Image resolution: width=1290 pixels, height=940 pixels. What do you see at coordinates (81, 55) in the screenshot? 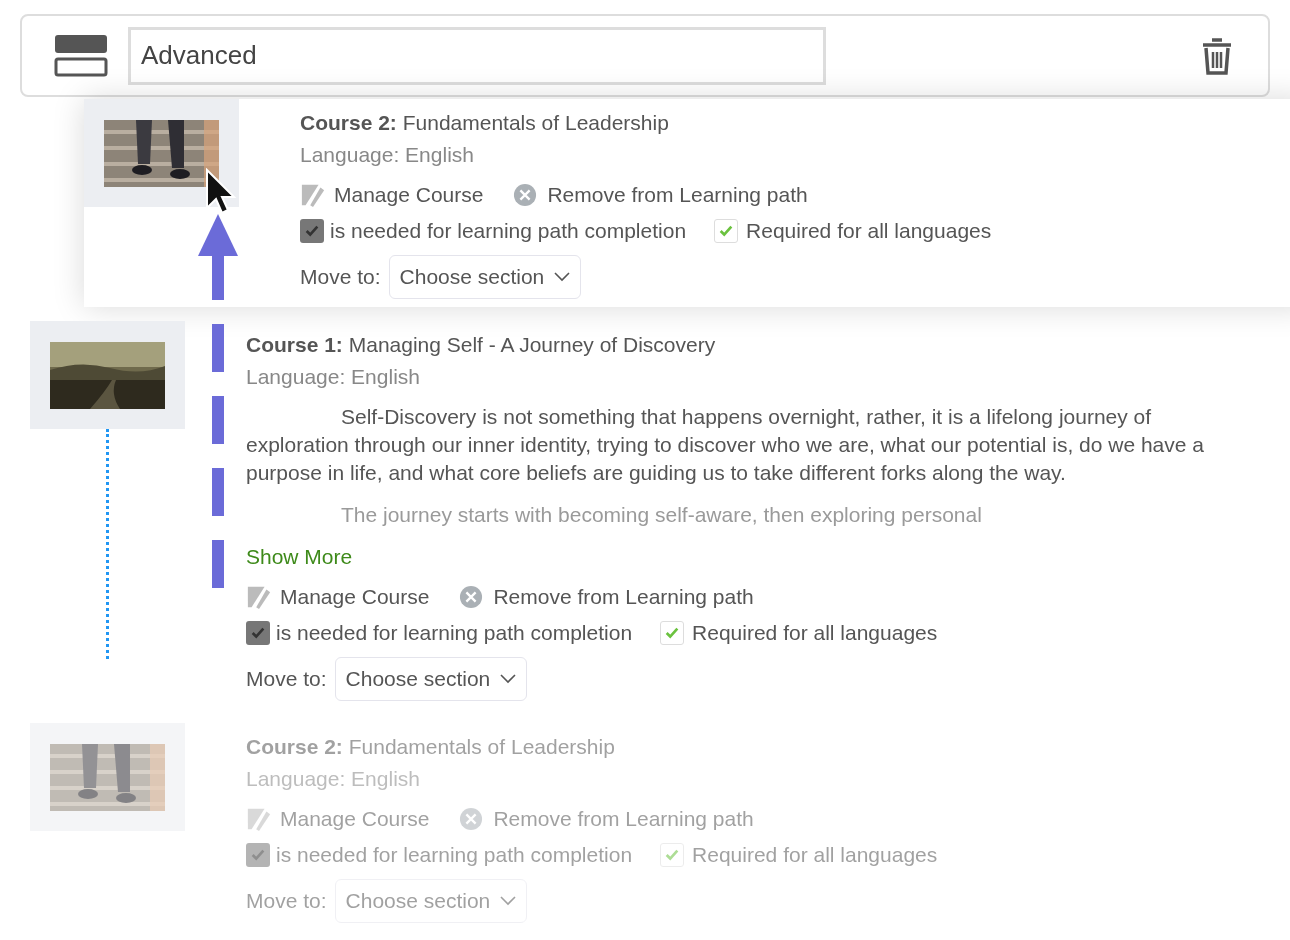
I see `section-icon` at bounding box center [81, 55].